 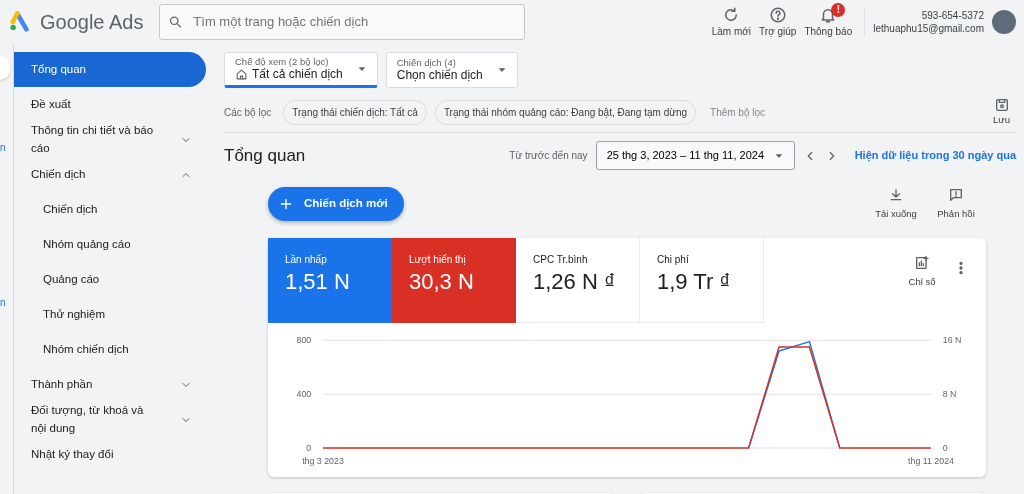 What do you see at coordinates (702, 280) in the screenshot?
I see `metric-tile: Chi phí 1,9 Tr ₫` at bounding box center [702, 280].